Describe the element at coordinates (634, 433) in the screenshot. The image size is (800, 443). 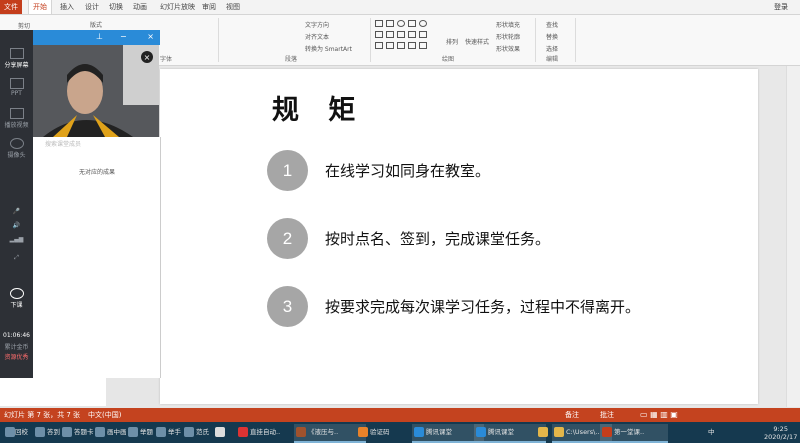
I see `task-item: 第一堂课..` at that location.